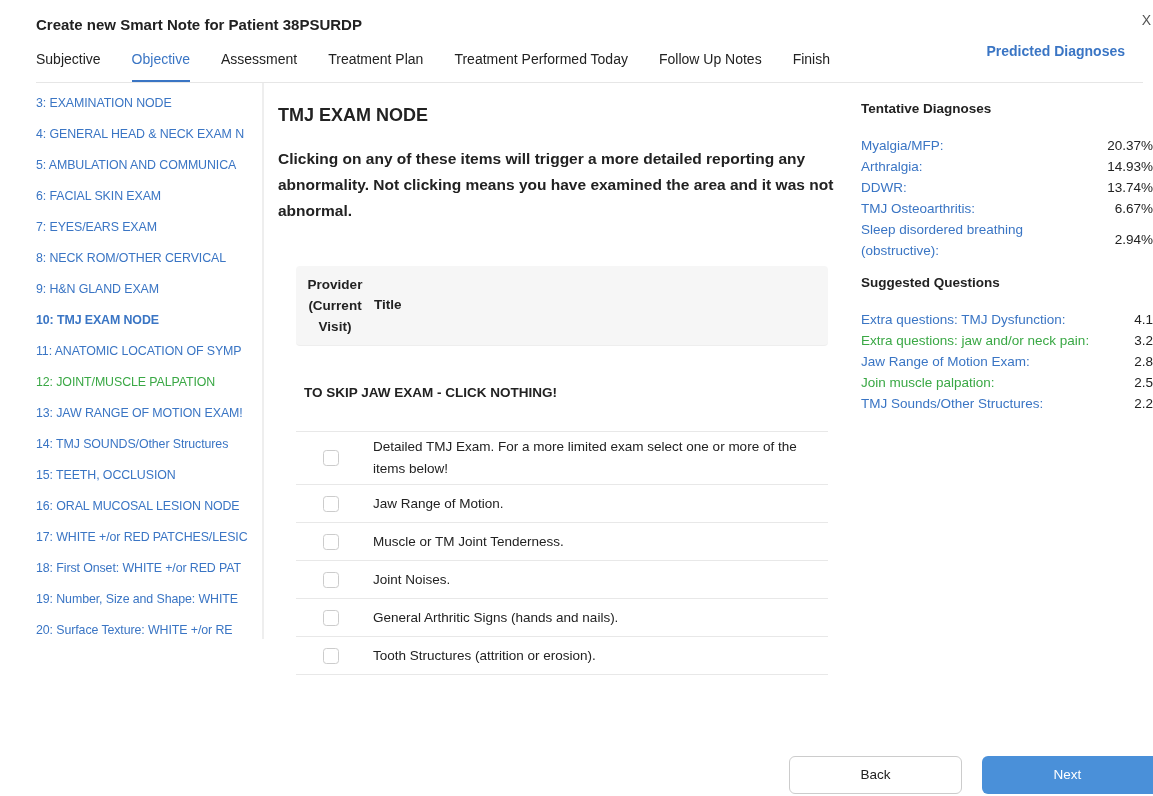 The width and height of the screenshot is (1153, 796). Describe the element at coordinates (1130, 187) in the screenshot. I see `percentage-text: 13.74%` at that location.